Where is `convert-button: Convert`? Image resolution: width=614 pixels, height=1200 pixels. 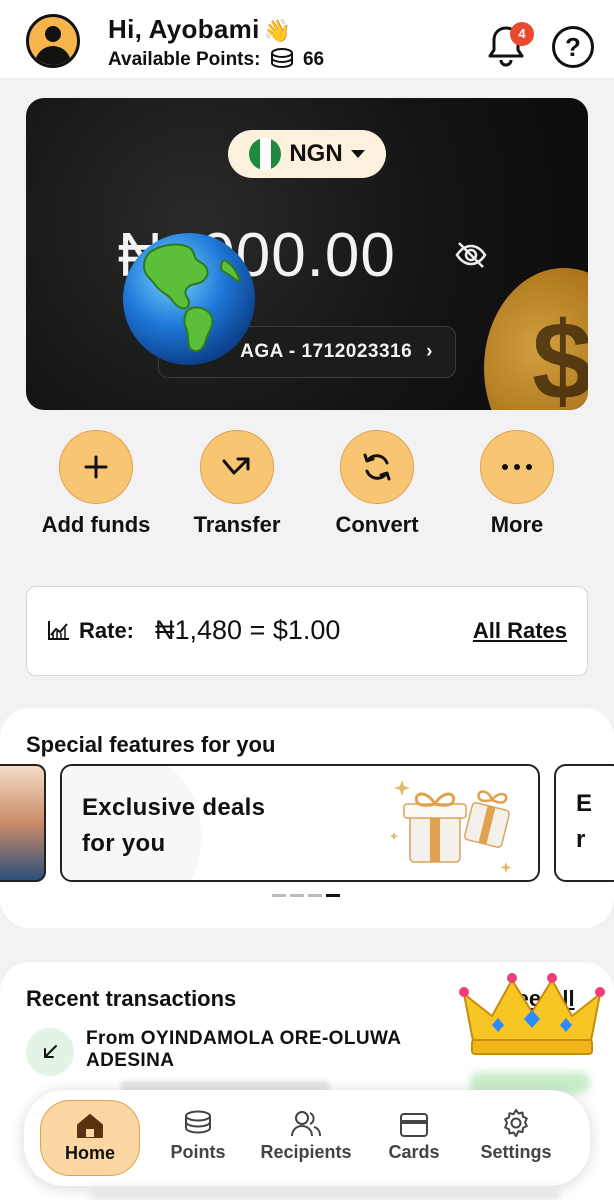
convert-button: Convert is located at coordinates (377, 484).